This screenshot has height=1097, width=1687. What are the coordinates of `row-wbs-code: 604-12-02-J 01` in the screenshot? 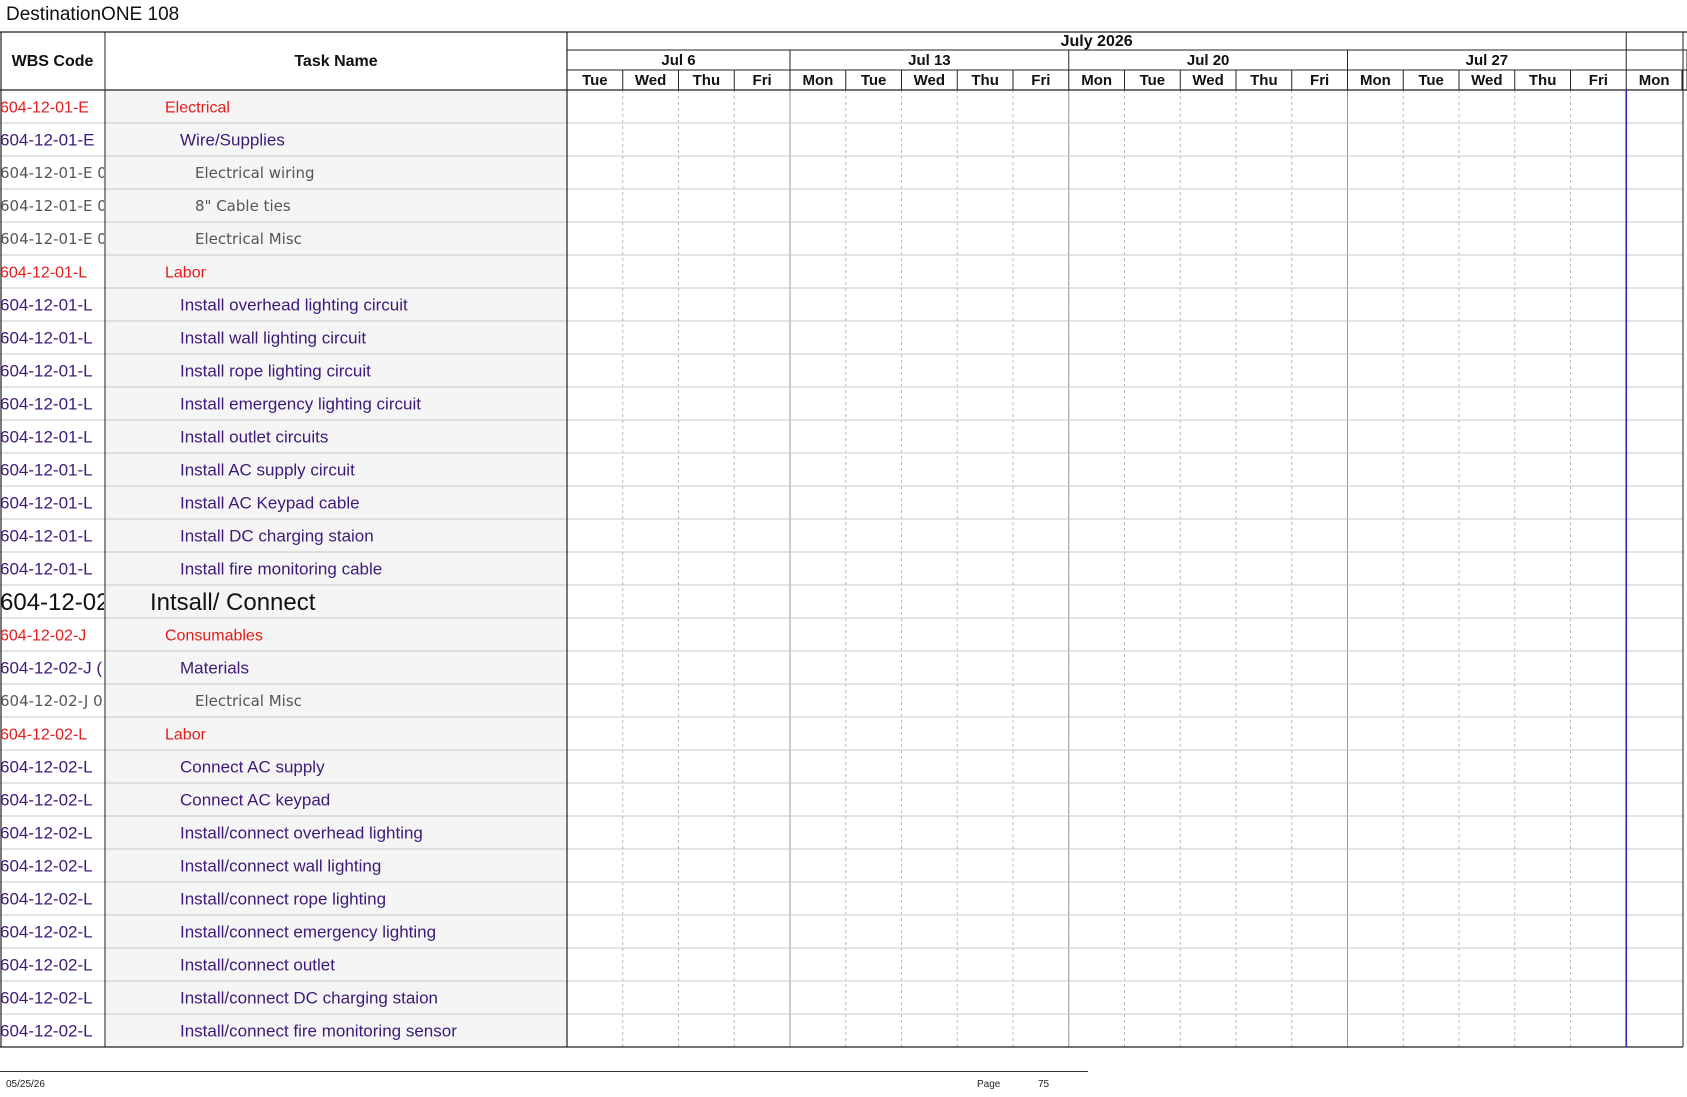 It's located at (56, 701).